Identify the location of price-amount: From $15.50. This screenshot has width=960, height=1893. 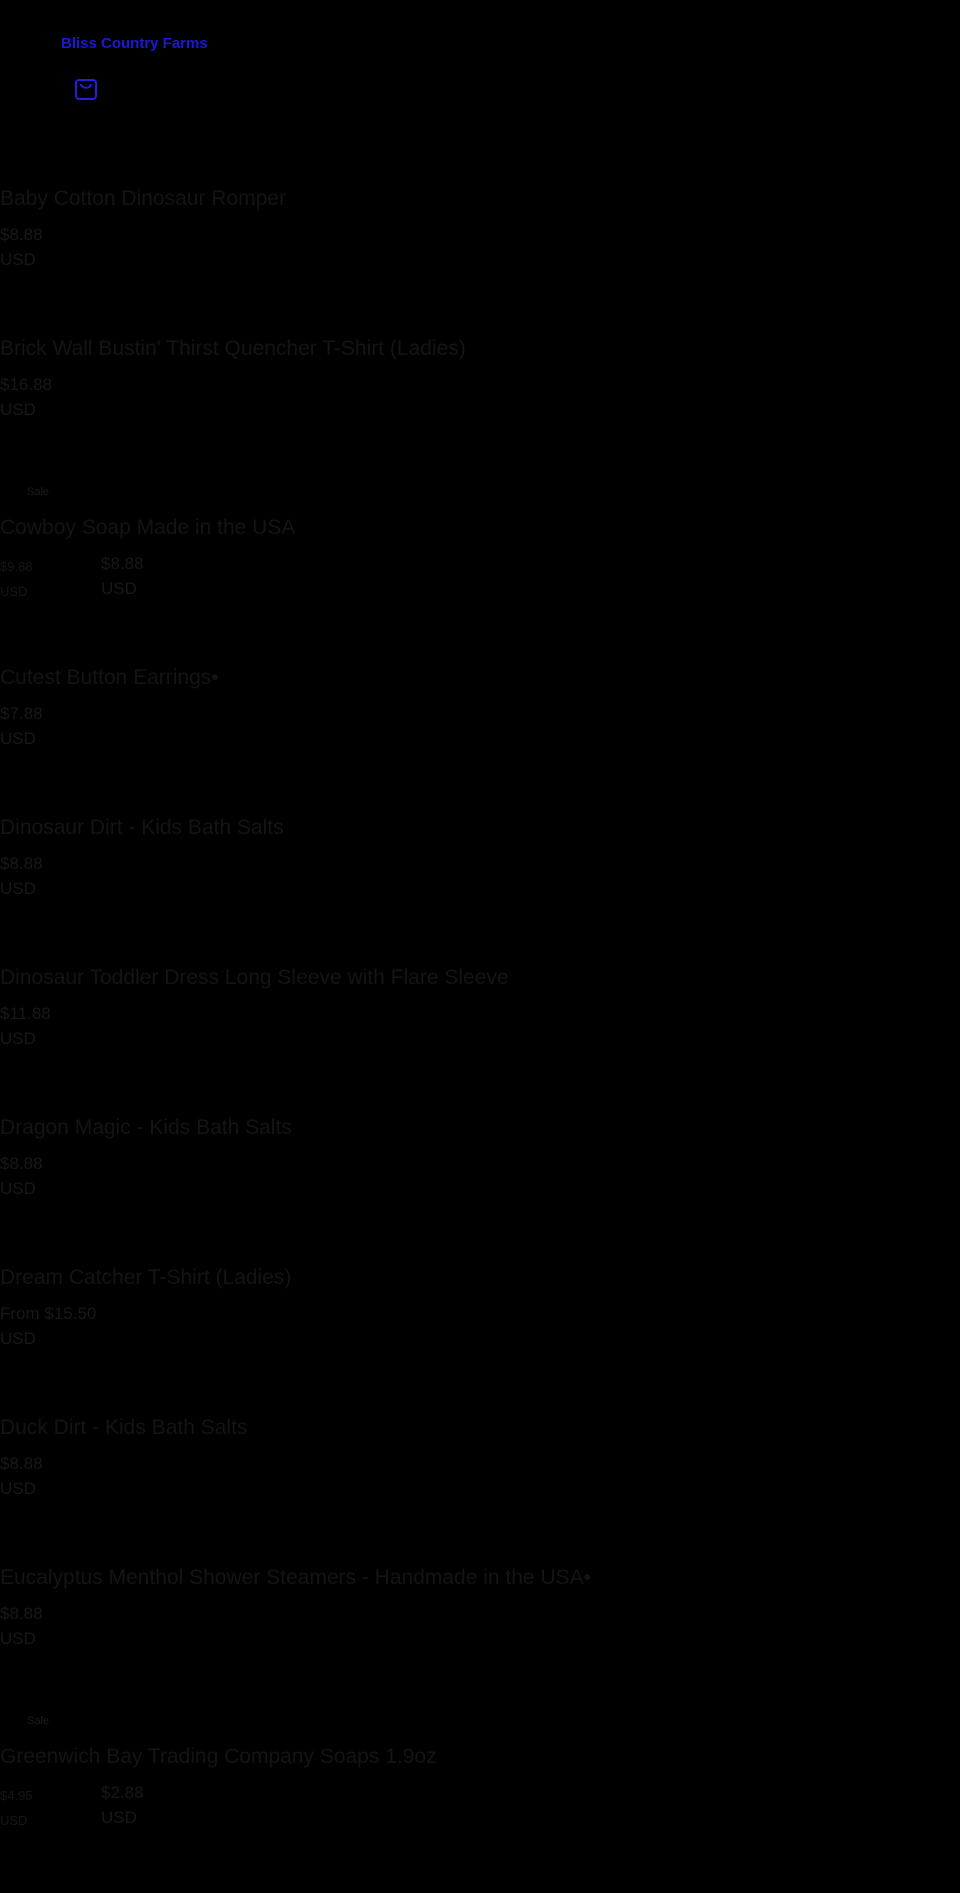
(48, 1313).